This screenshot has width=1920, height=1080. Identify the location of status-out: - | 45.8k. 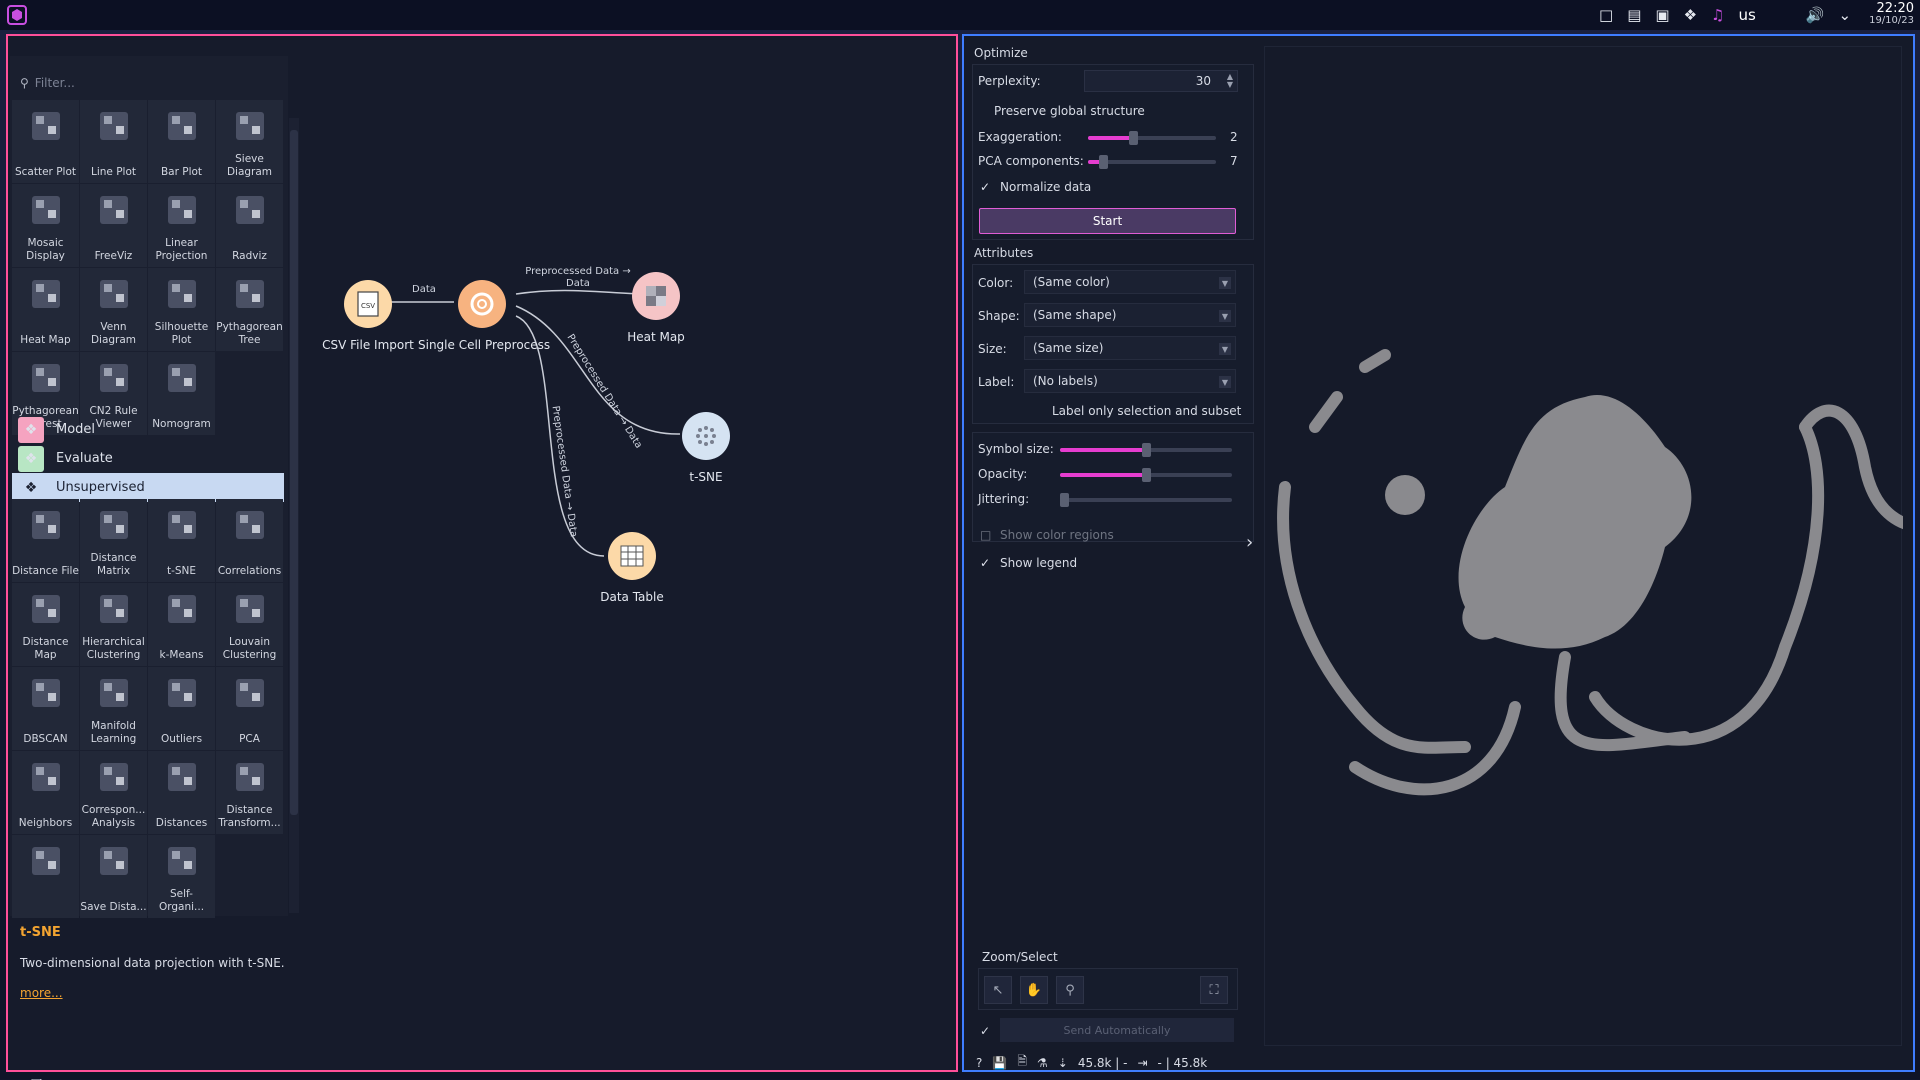
(1182, 1062).